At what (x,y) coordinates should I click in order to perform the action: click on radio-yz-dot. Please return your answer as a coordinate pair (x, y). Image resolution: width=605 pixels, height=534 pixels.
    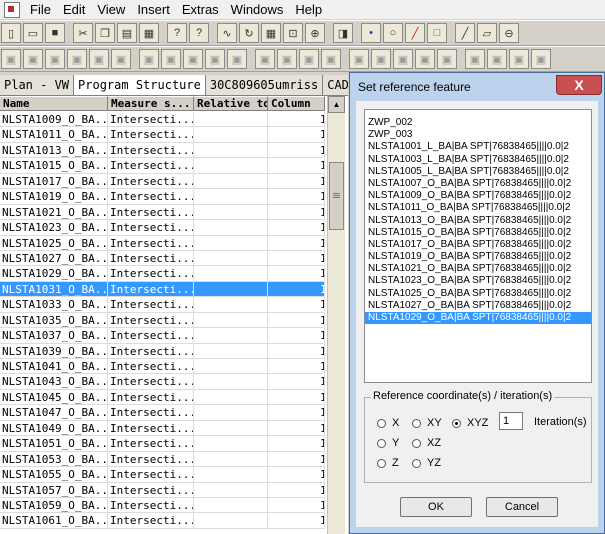
    Looking at the image, I should click on (416, 463).